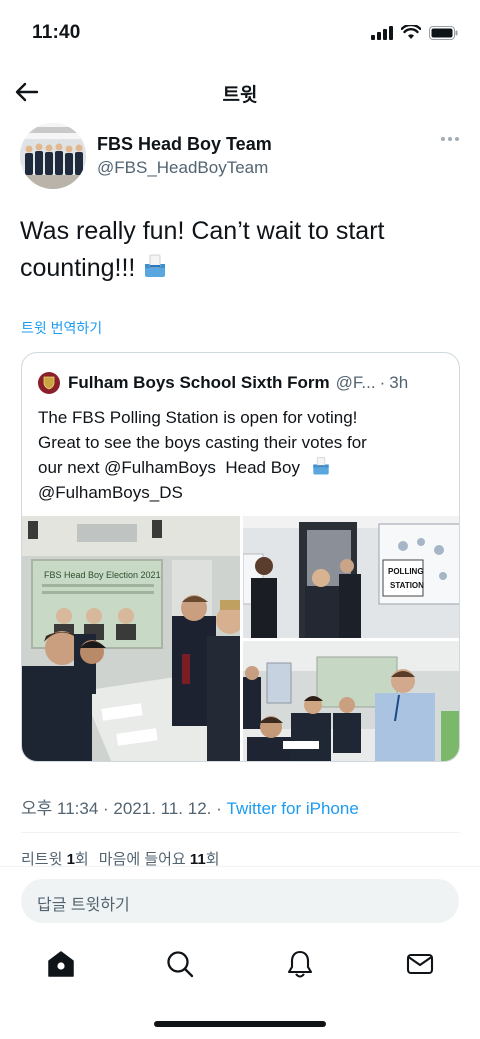 This screenshot has width=480, height=1039. Describe the element at coordinates (293, 808) in the screenshot. I see `tweet-source-link: Twitter for iPhone` at that location.